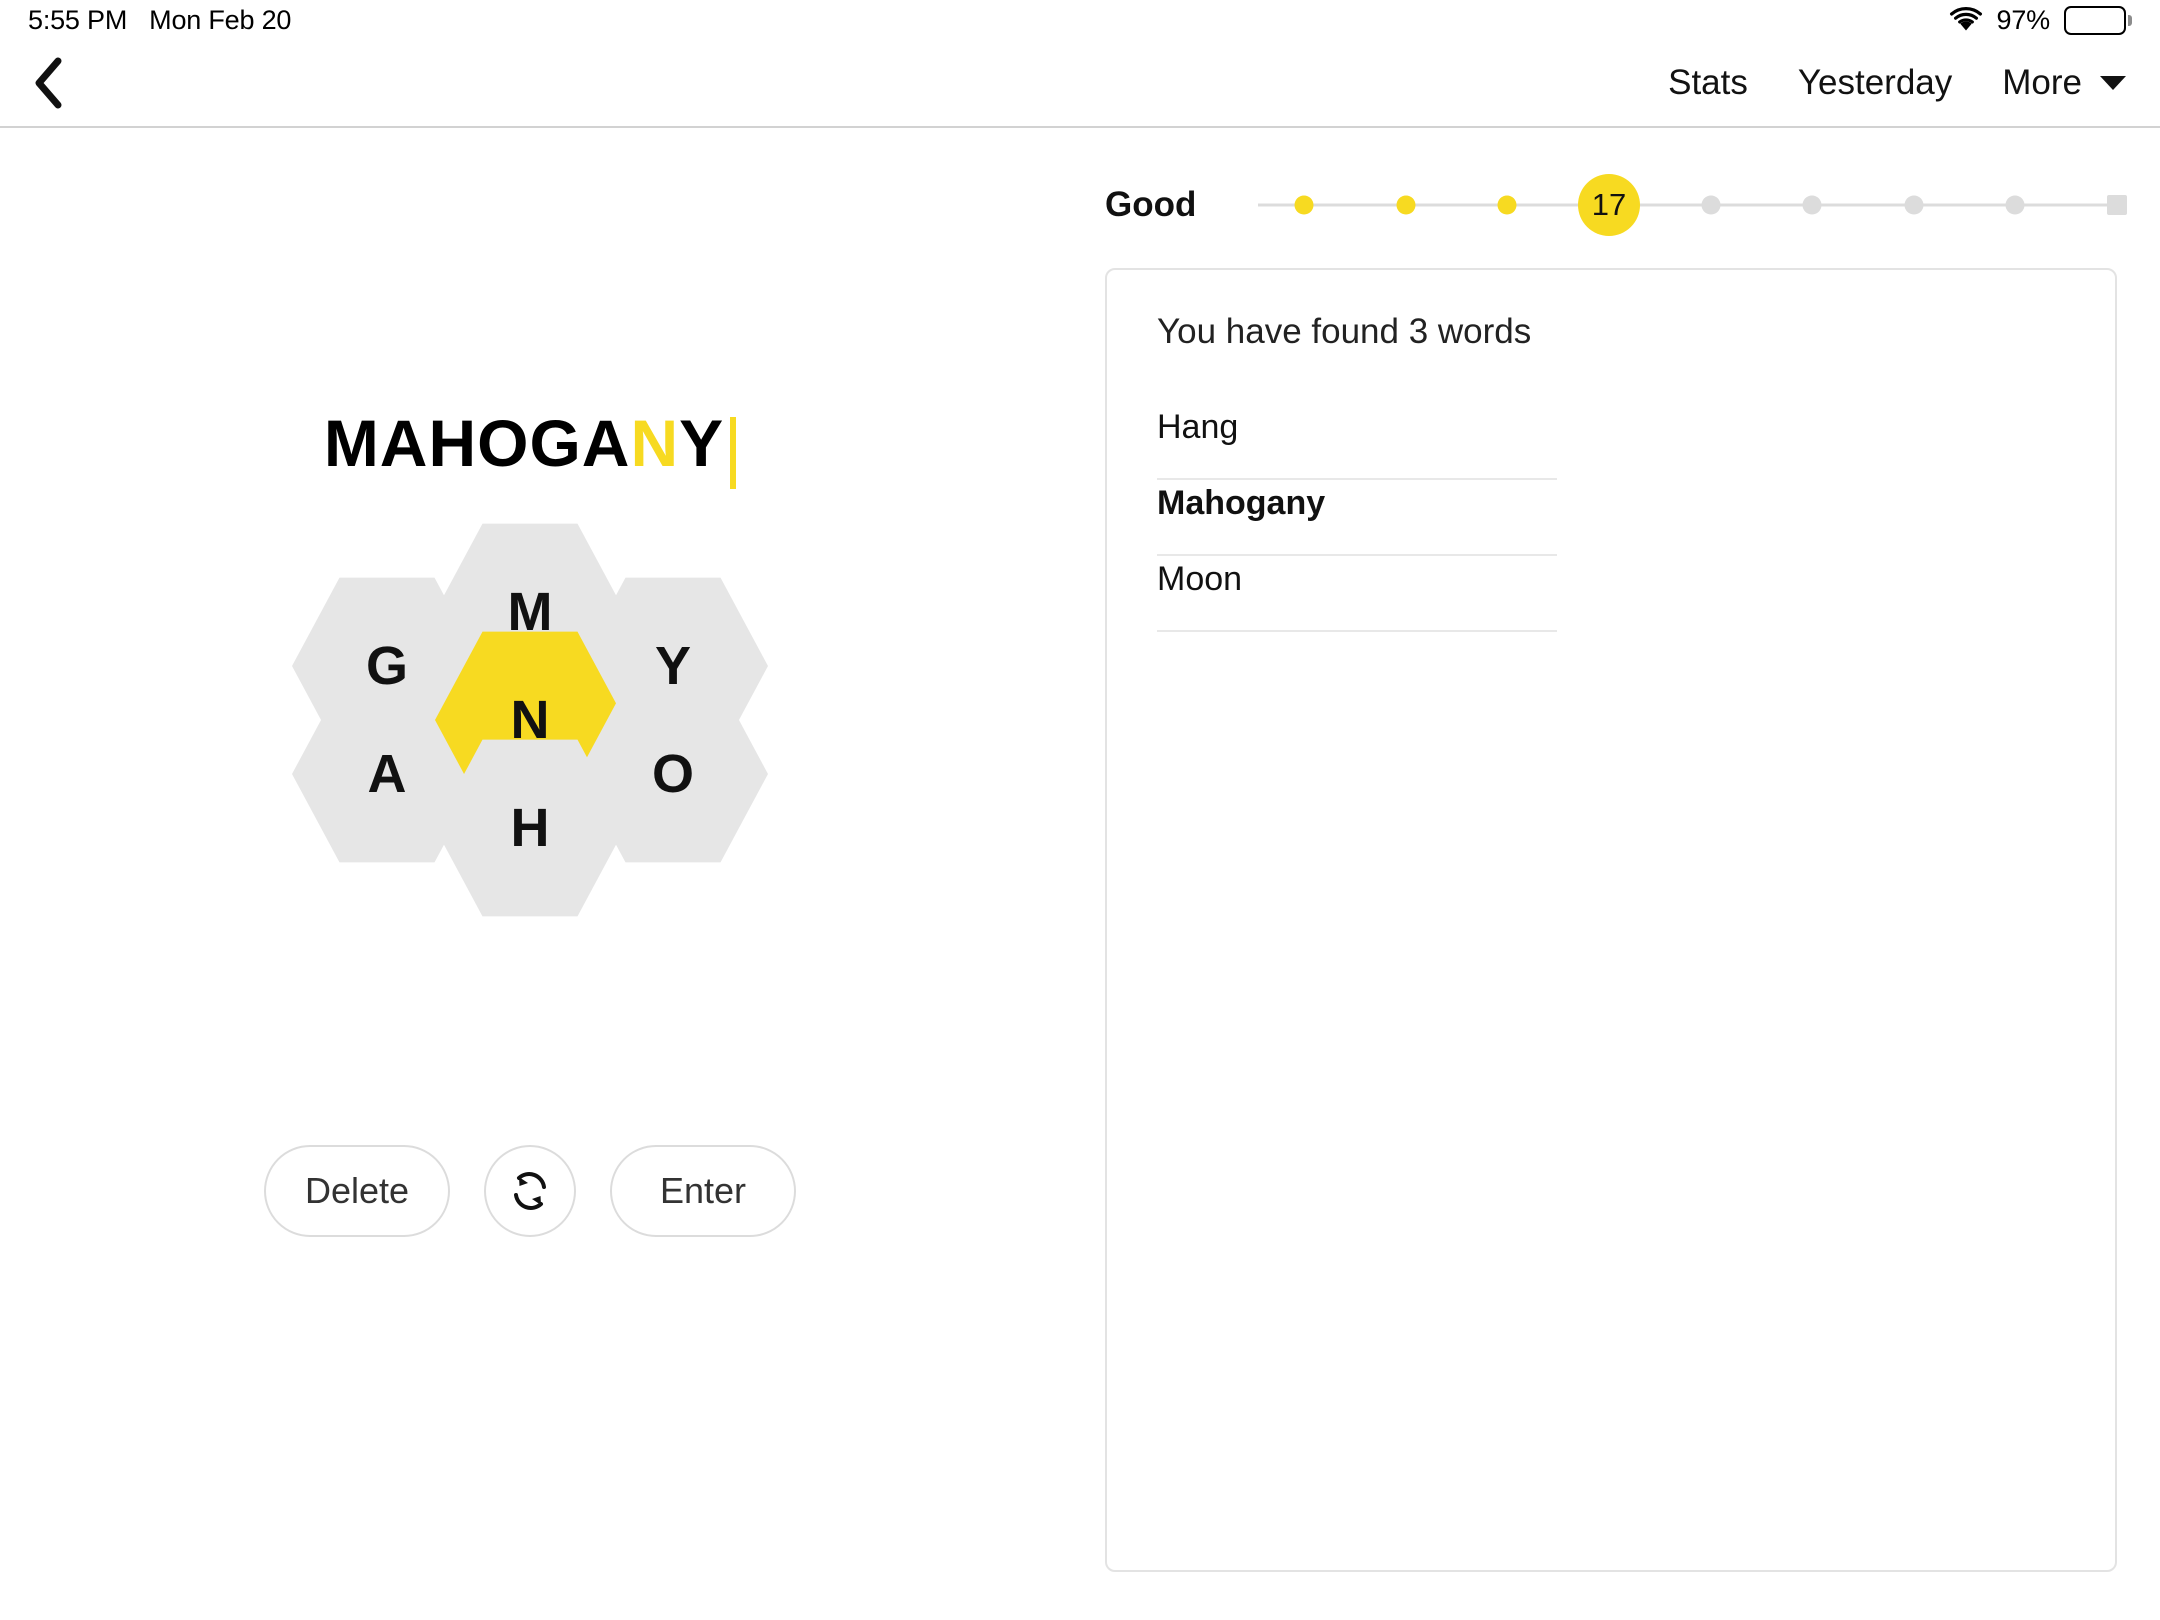 This screenshot has width=2160, height=1620. I want to click on hive-letter-center: N, so click(530, 720).